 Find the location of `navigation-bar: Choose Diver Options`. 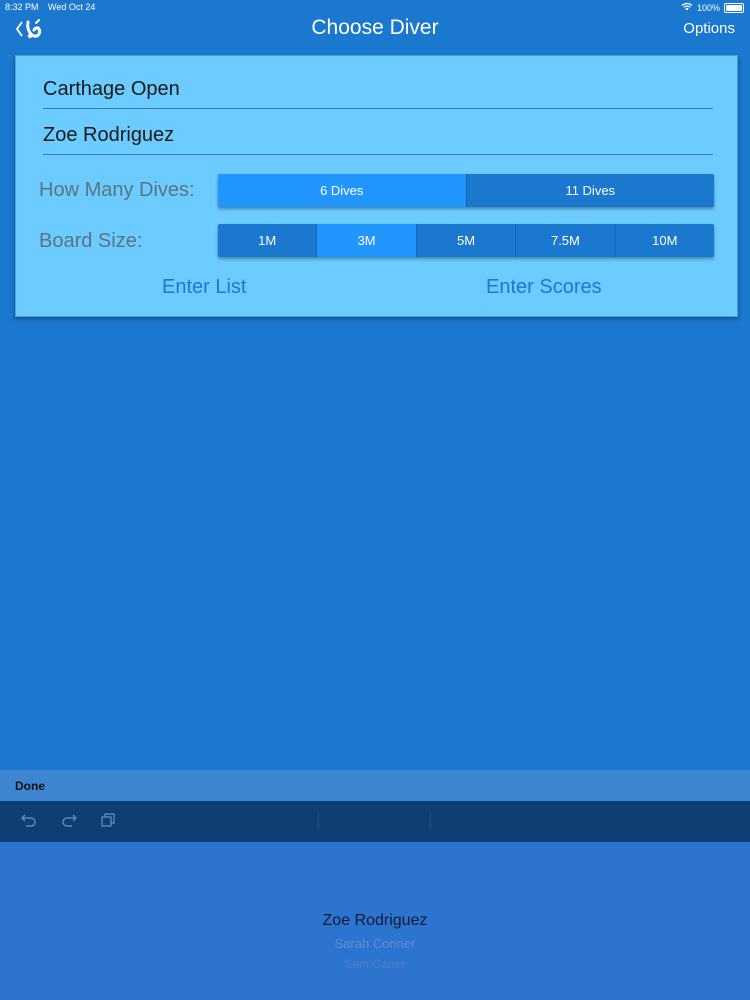

navigation-bar: Choose Diver Options is located at coordinates (375, 31).